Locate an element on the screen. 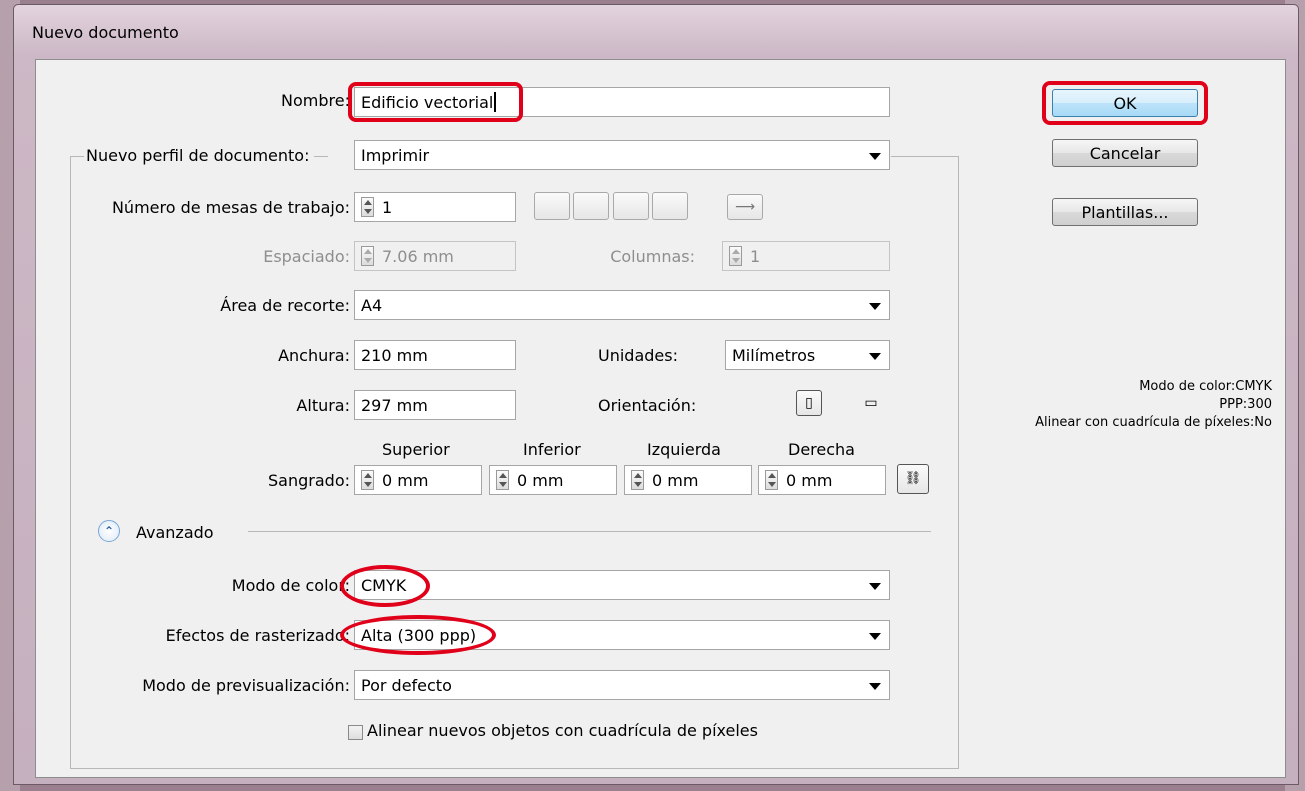  group-frame-left is located at coordinates (70, 462).